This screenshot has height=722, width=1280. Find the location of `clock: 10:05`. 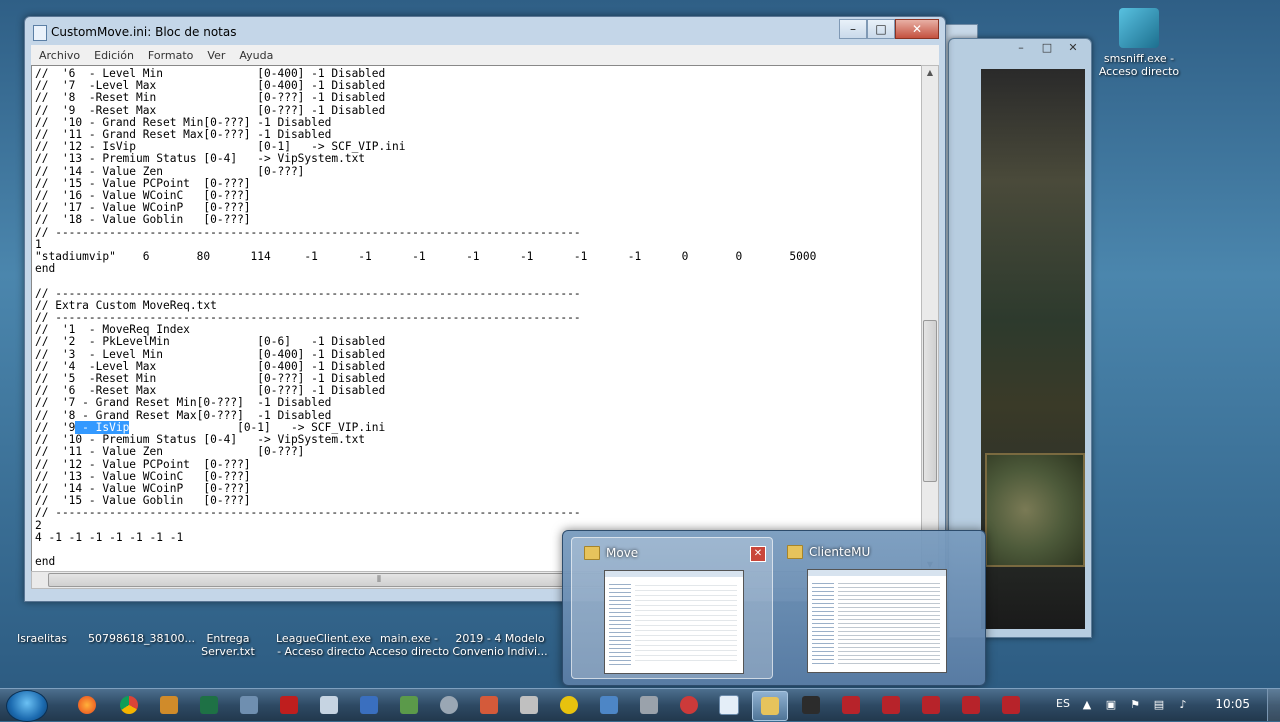

clock: 10:05 is located at coordinates (1232, 704).